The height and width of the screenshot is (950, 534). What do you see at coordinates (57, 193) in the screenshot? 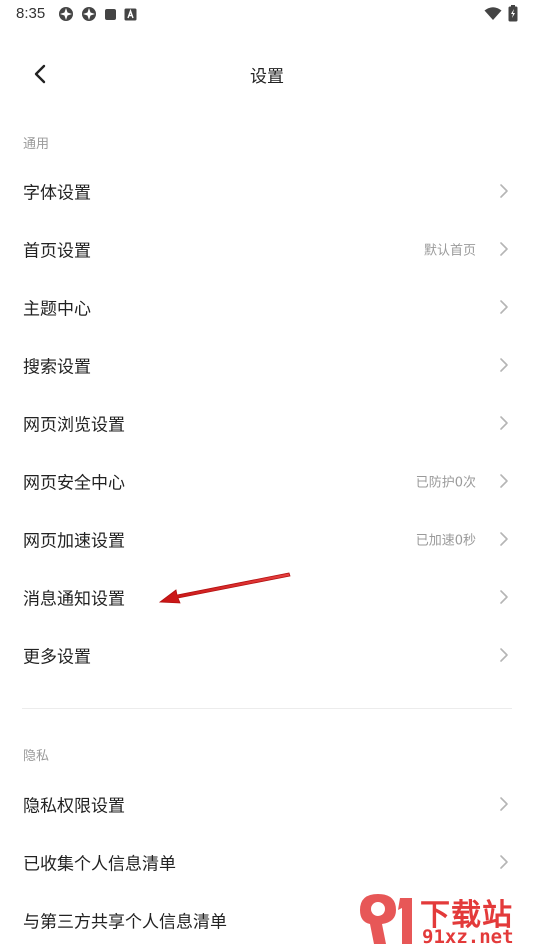
I see `settings-item-label: 字体设置` at bounding box center [57, 193].